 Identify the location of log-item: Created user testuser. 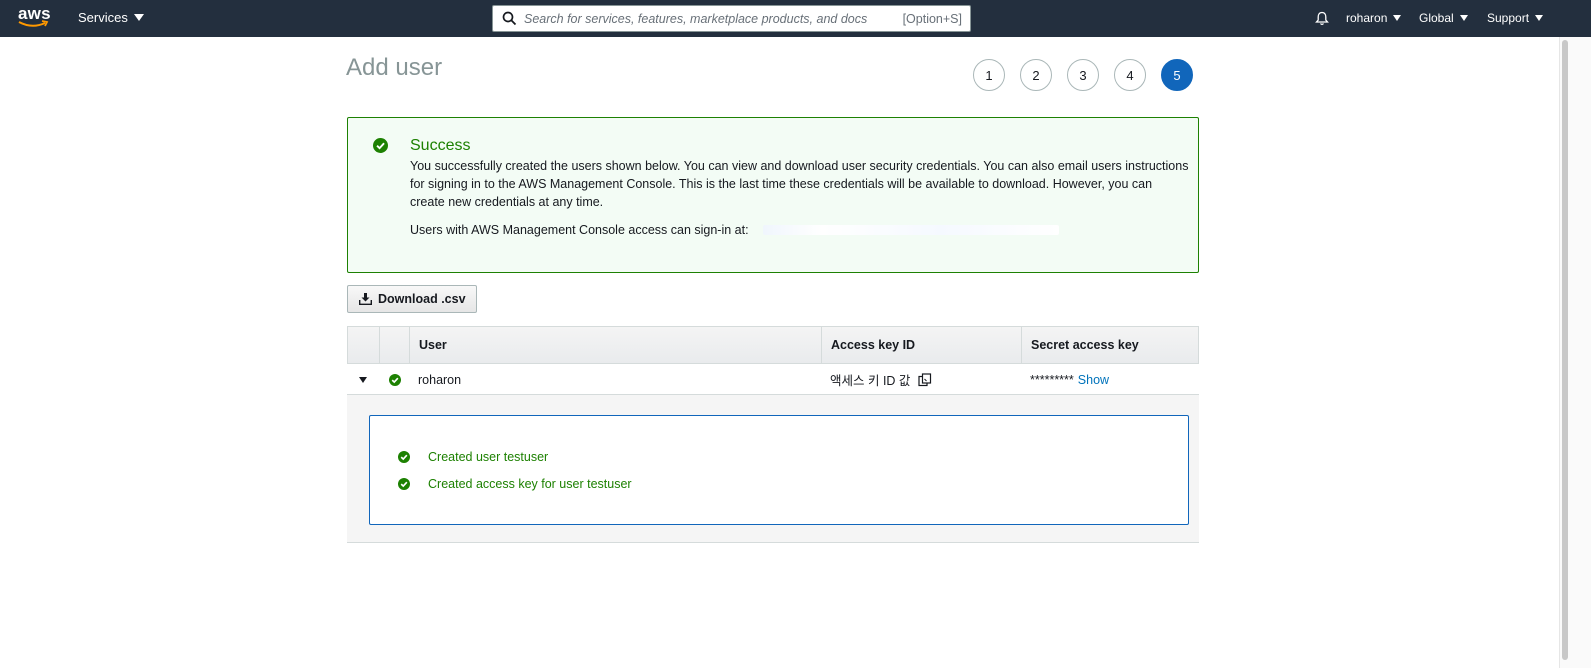
(473, 457).